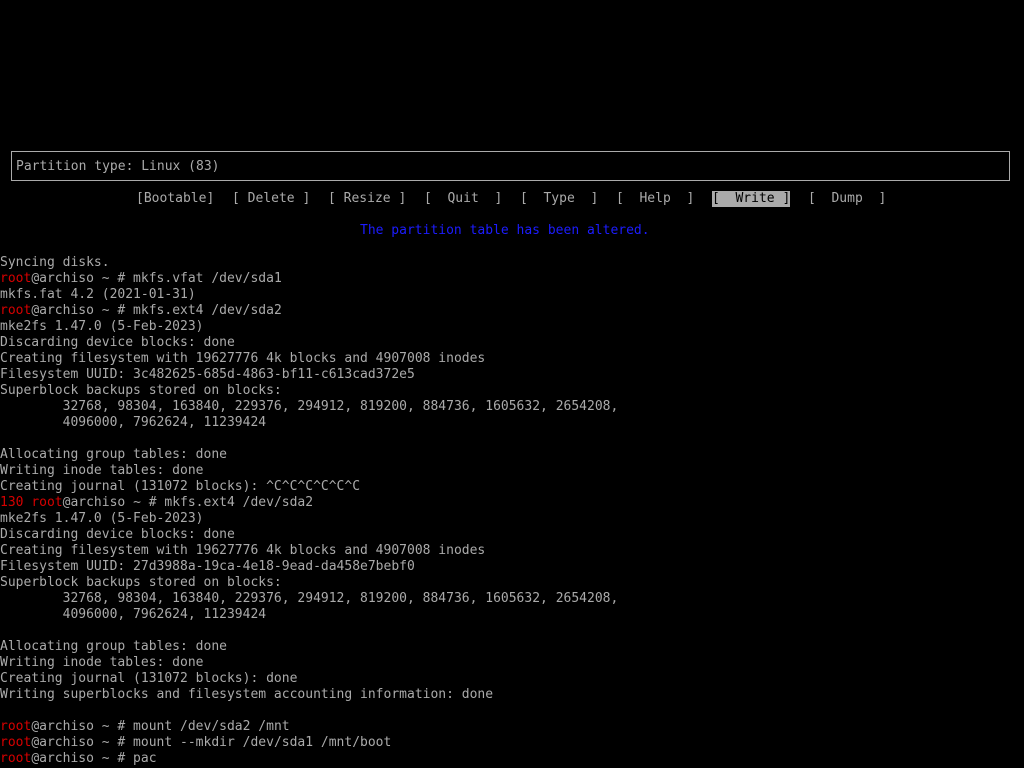  What do you see at coordinates (512, 727) in the screenshot?
I see `shell-prompt-line: root@archiso ~ # mount /dev/sda2 /mnt` at bounding box center [512, 727].